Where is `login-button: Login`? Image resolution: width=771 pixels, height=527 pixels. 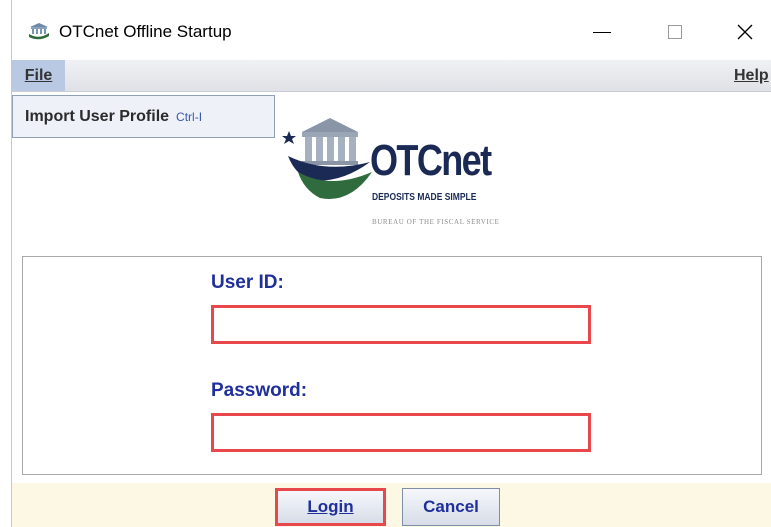 login-button: Login is located at coordinates (330, 507).